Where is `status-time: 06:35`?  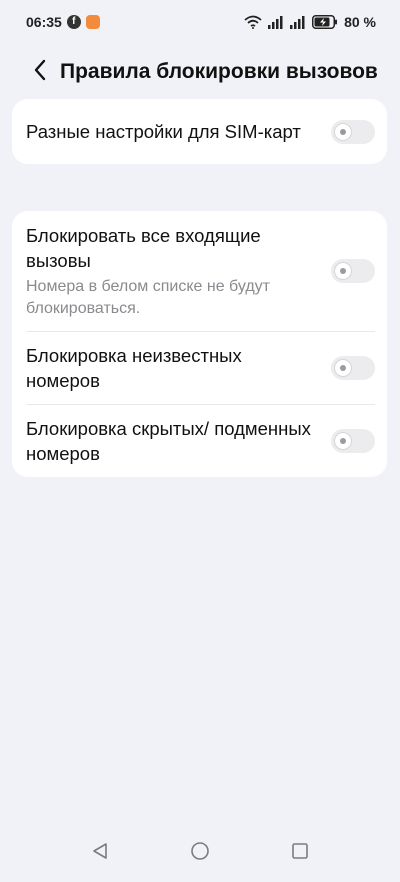 status-time: 06:35 is located at coordinates (44, 22).